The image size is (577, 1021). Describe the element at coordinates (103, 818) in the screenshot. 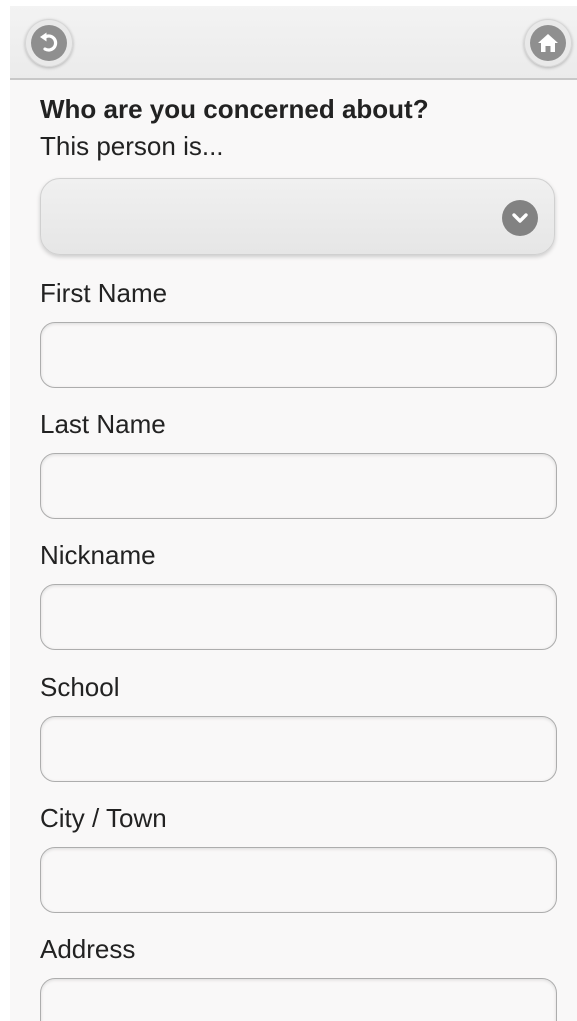

I see `city-town-label: City / Town` at that location.